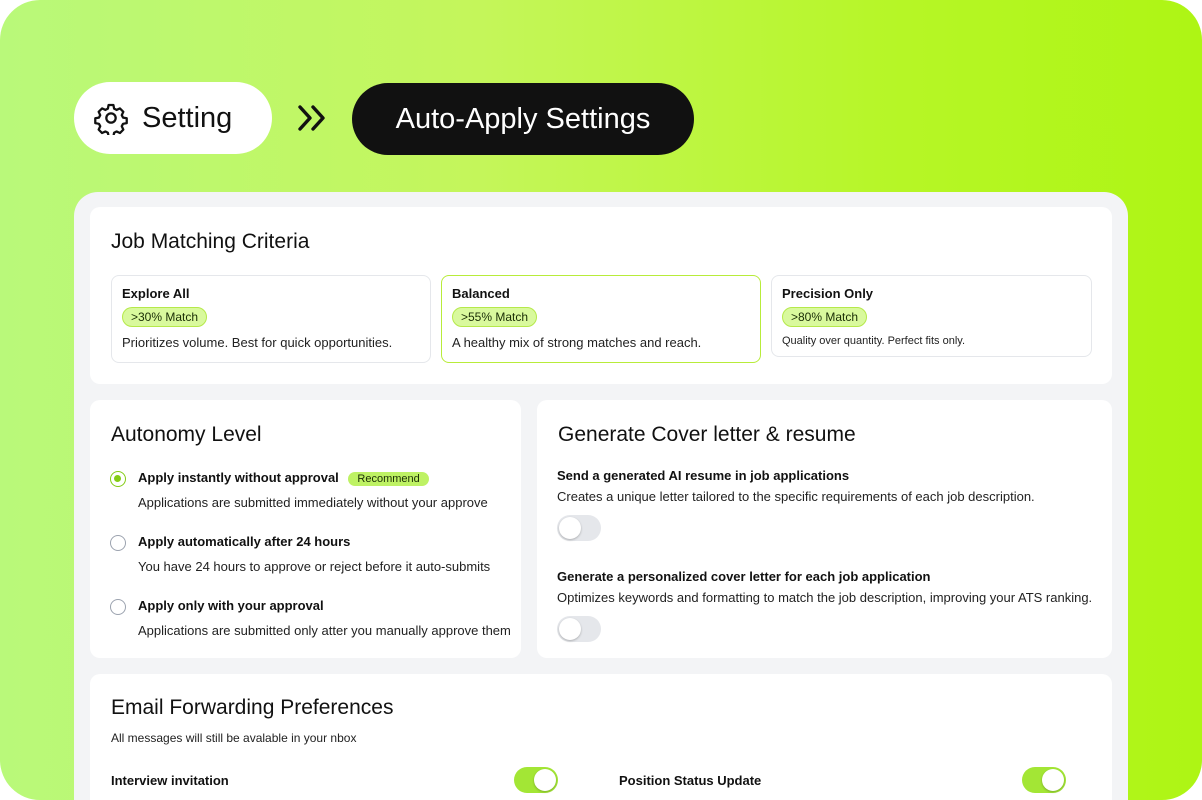  I want to click on cover-letter-toggle, so click(579, 629).